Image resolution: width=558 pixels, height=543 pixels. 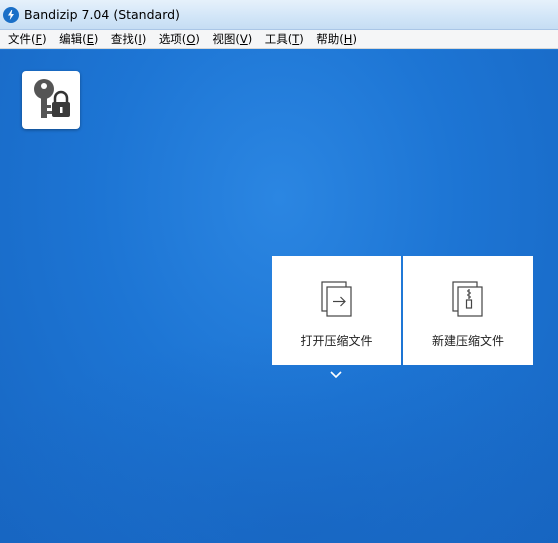 What do you see at coordinates (336, 341) in the screenshot?
I see `open-archive-label: 打开压缩文件` at bounding box center [336, 341].